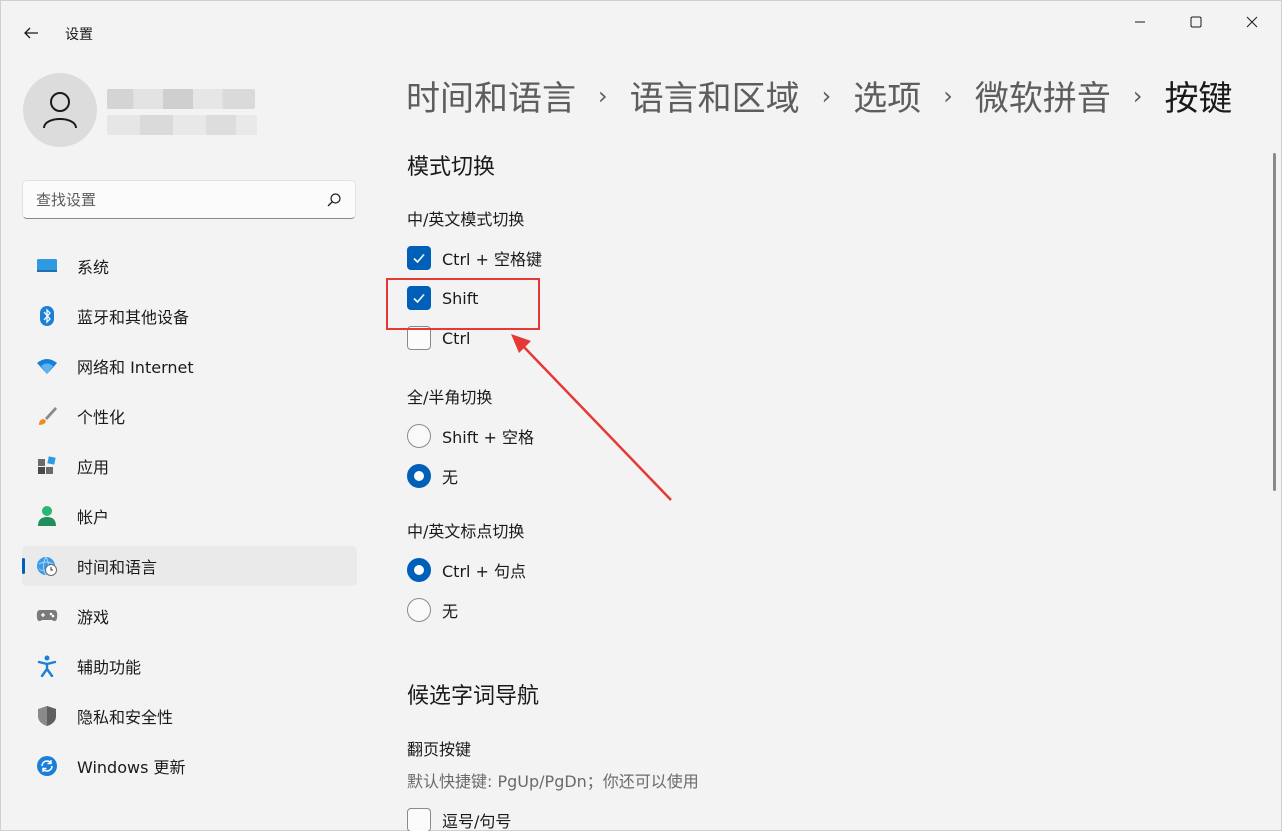 The height and width of the screenshot is (831, 1282). Describe the element at coordinates (93, 617) in the screenshot. I see `sidebar-item-label: 游戏` at that location.